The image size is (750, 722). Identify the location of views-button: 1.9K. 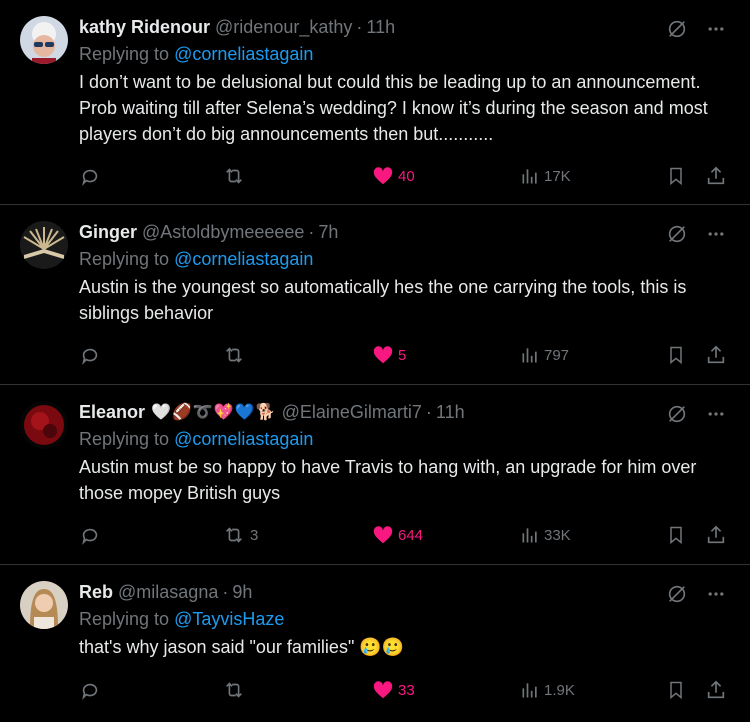
(547, 690).